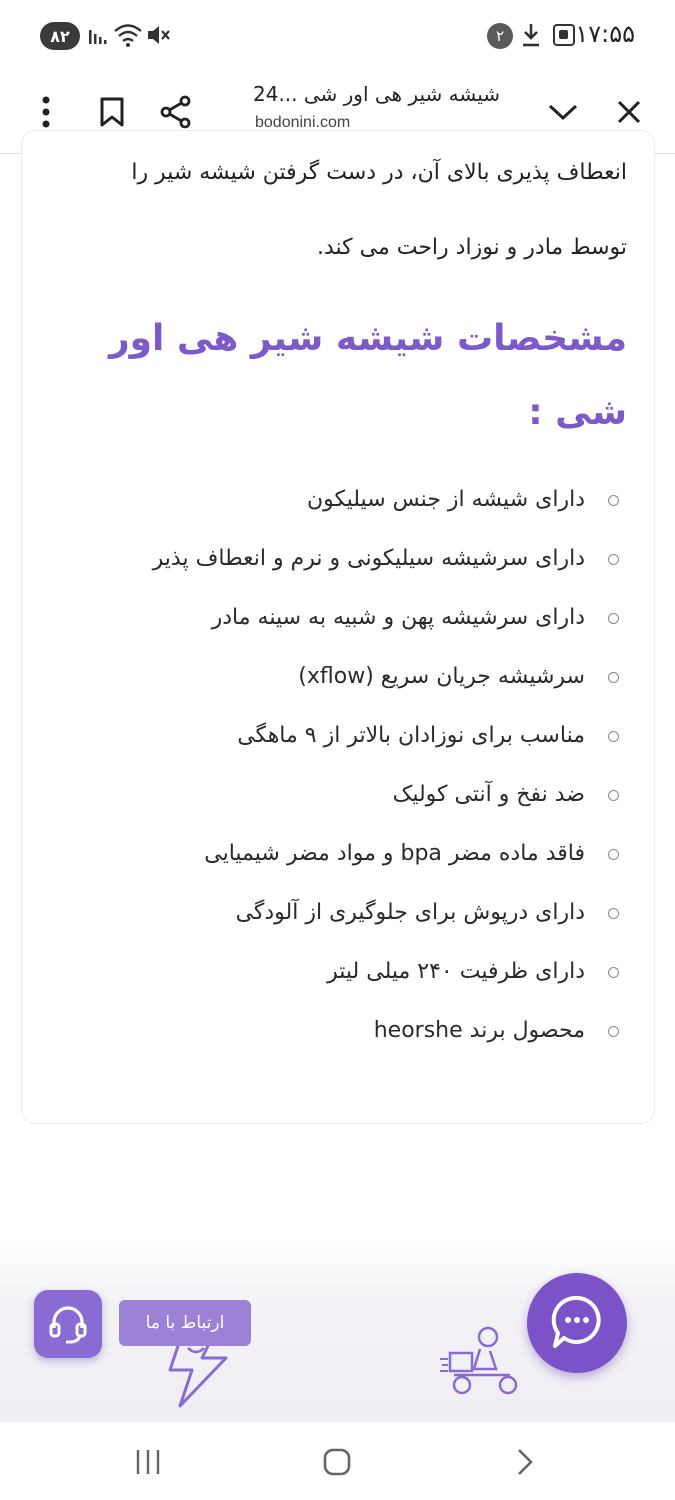  I want to click on status-bar: ۱۷:۵۵ ۲ ۸۲, so click(337, 36).